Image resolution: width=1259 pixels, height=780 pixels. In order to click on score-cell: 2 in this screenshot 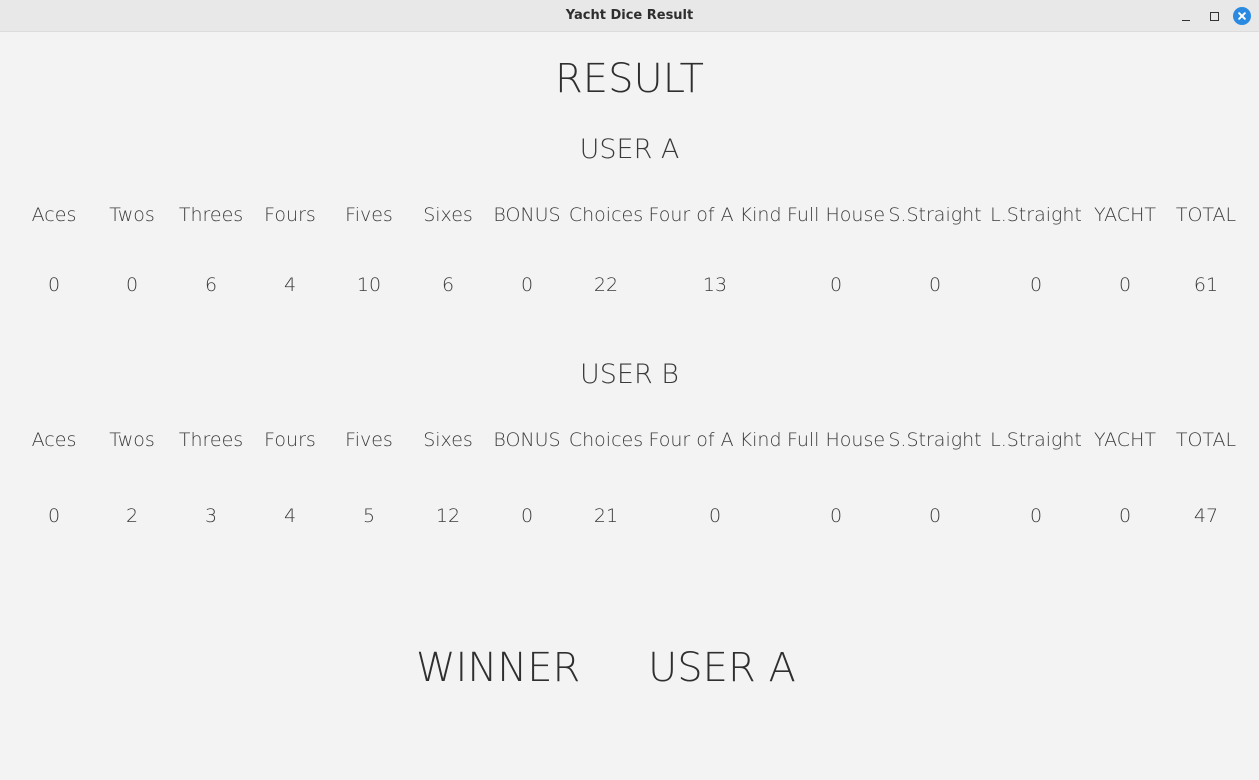, I will do `click(132, 516)`.